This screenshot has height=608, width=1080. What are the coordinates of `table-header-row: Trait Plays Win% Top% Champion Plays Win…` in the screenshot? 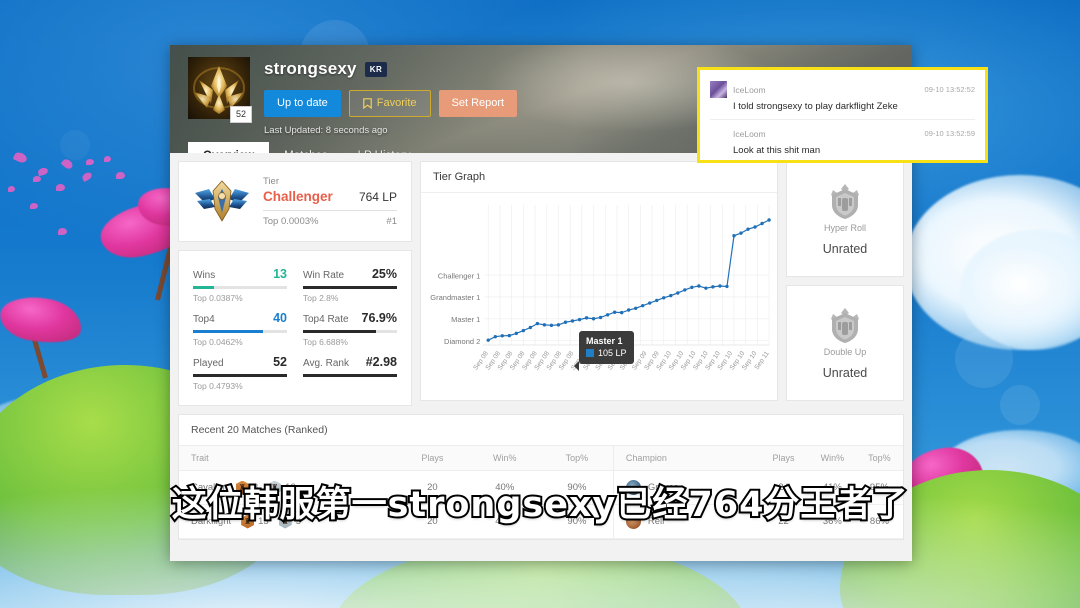 It's located at (541, 458).